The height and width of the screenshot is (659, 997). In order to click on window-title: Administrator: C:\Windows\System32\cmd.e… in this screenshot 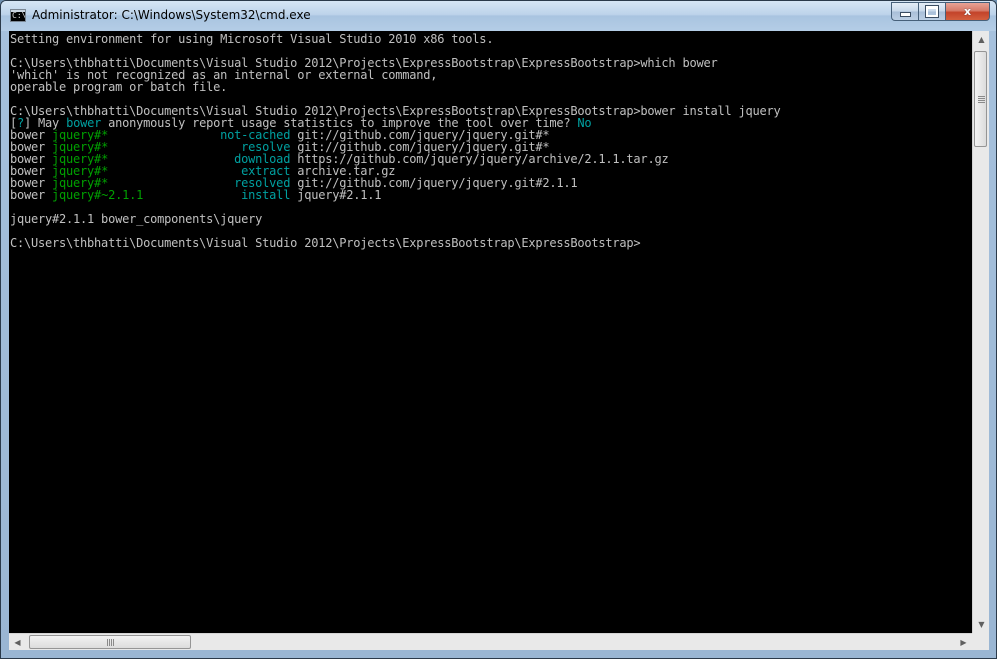, I will do `click(171, 15)`.